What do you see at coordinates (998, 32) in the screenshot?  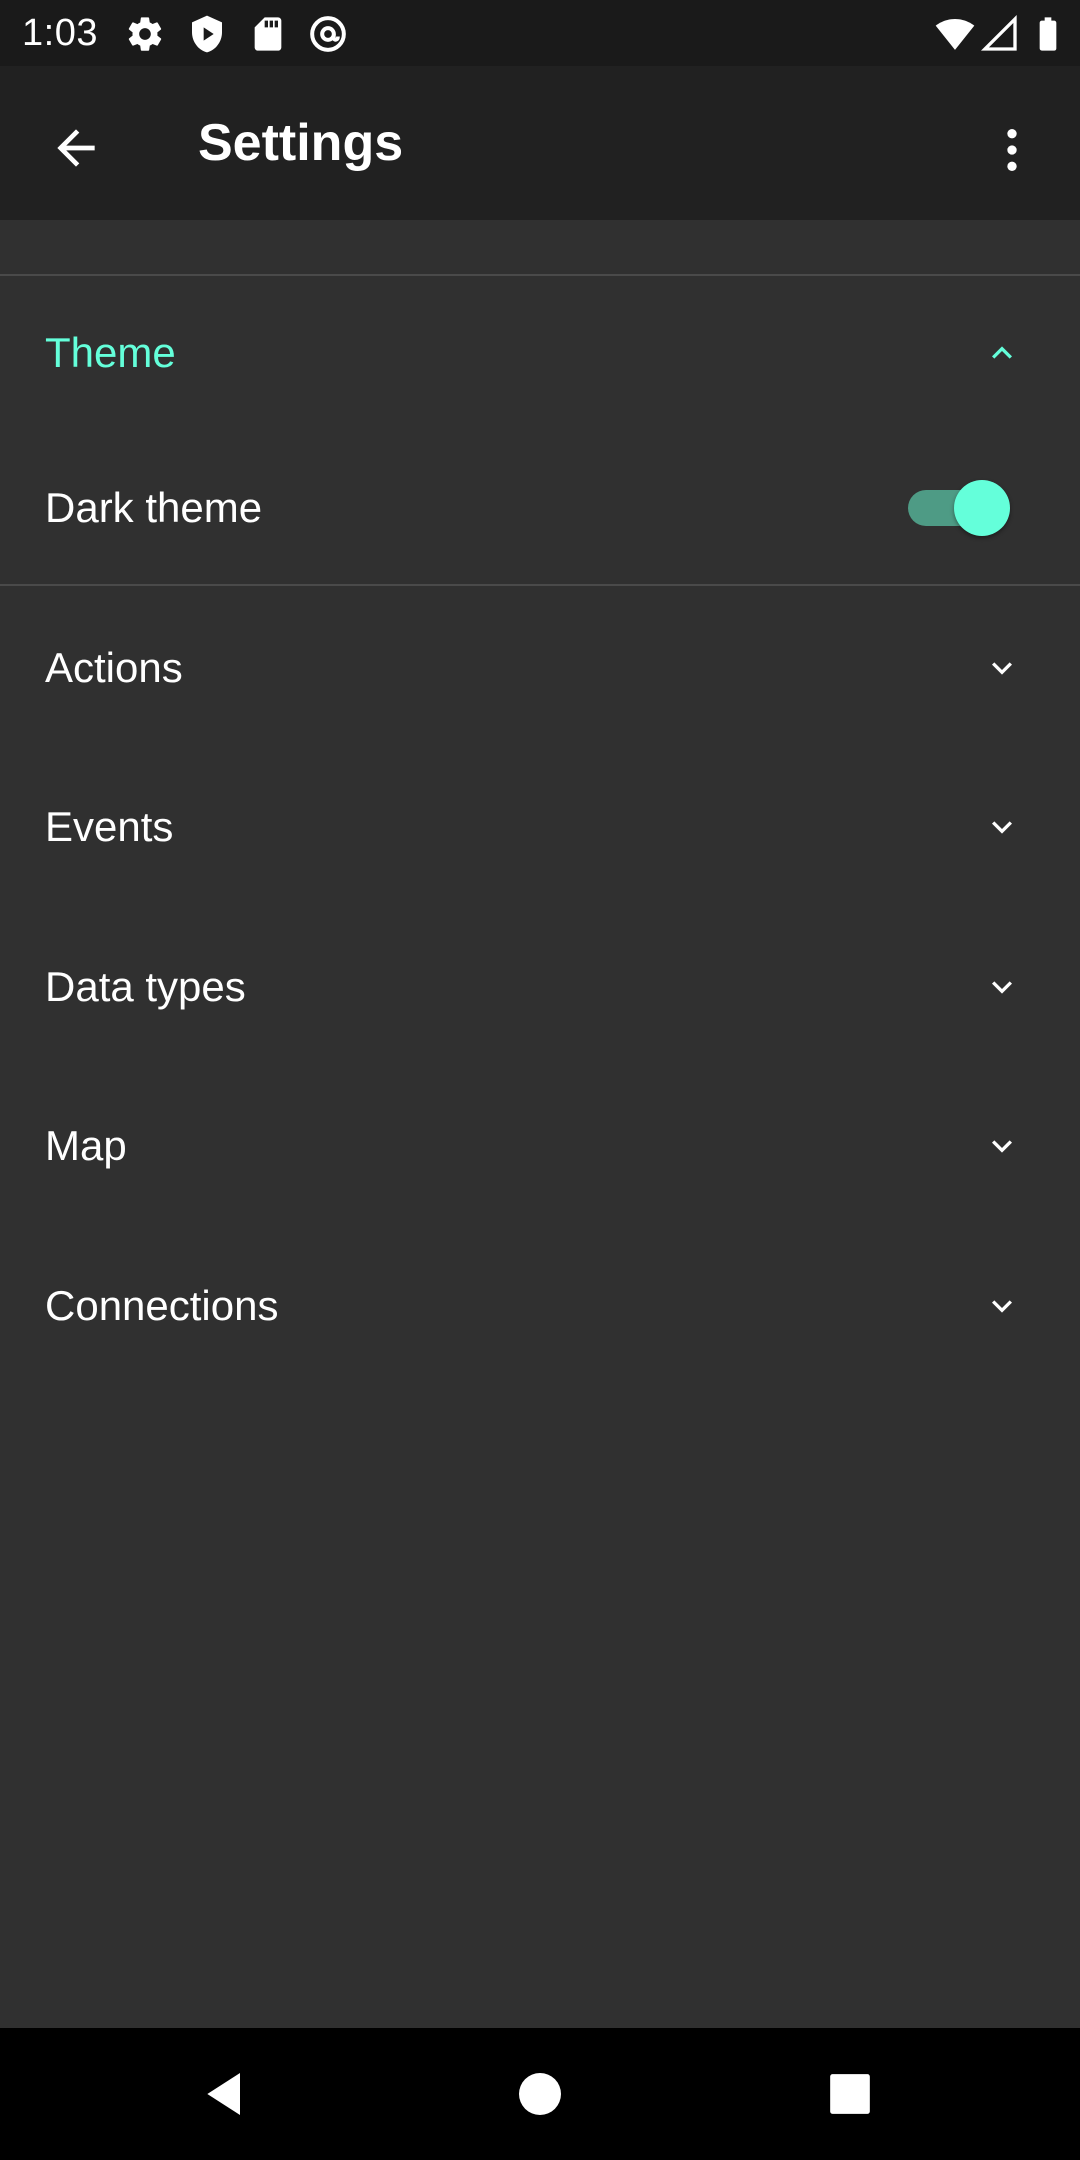 I see `signal-icon` at bounding box center [998, 32].